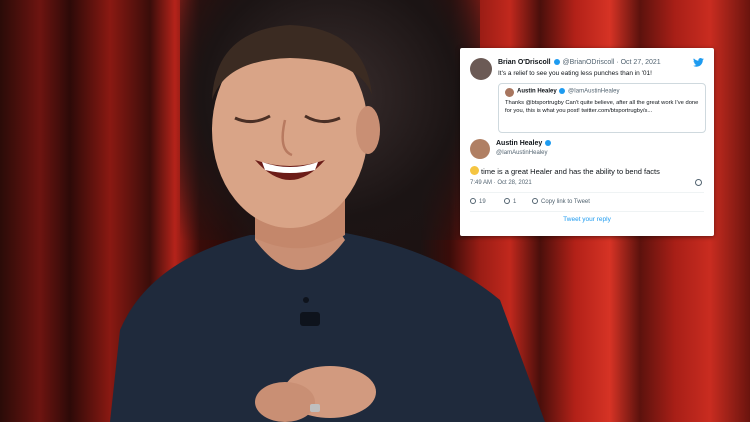  I want to click on reply-header: Austin Healey @IamAustinHealey, so click(590, 150).